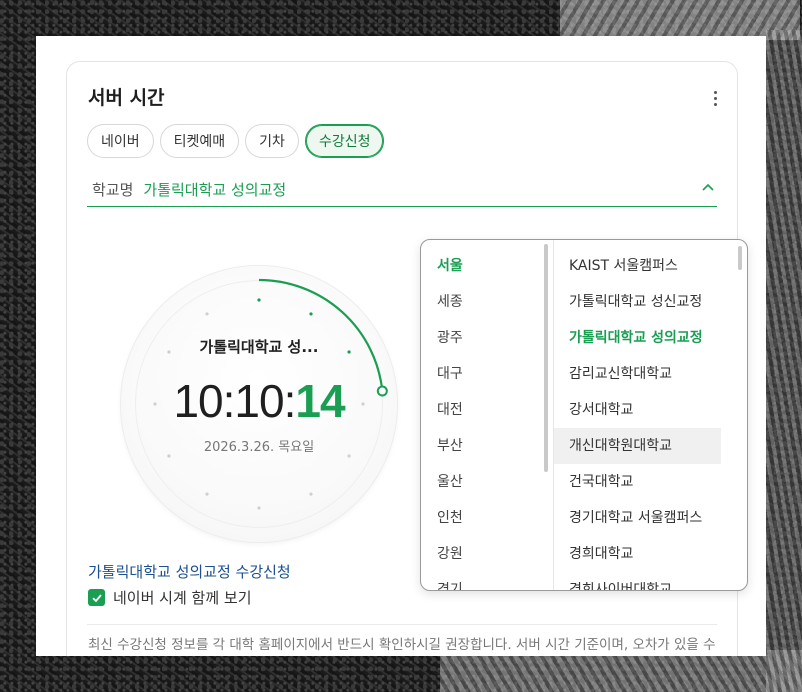 The height and width of the screenshot is (692, 802). What do you see at coordinates (182, 598) in the screenshot?
I see `naver-clock-label: 네이버 시계 함께 보기` at bounding box center [182, 598].